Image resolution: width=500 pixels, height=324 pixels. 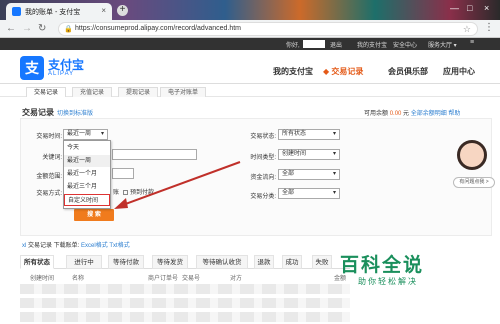 I want to click on assistant-bubble: 有问题点我 >, so click(x=474, y=182).